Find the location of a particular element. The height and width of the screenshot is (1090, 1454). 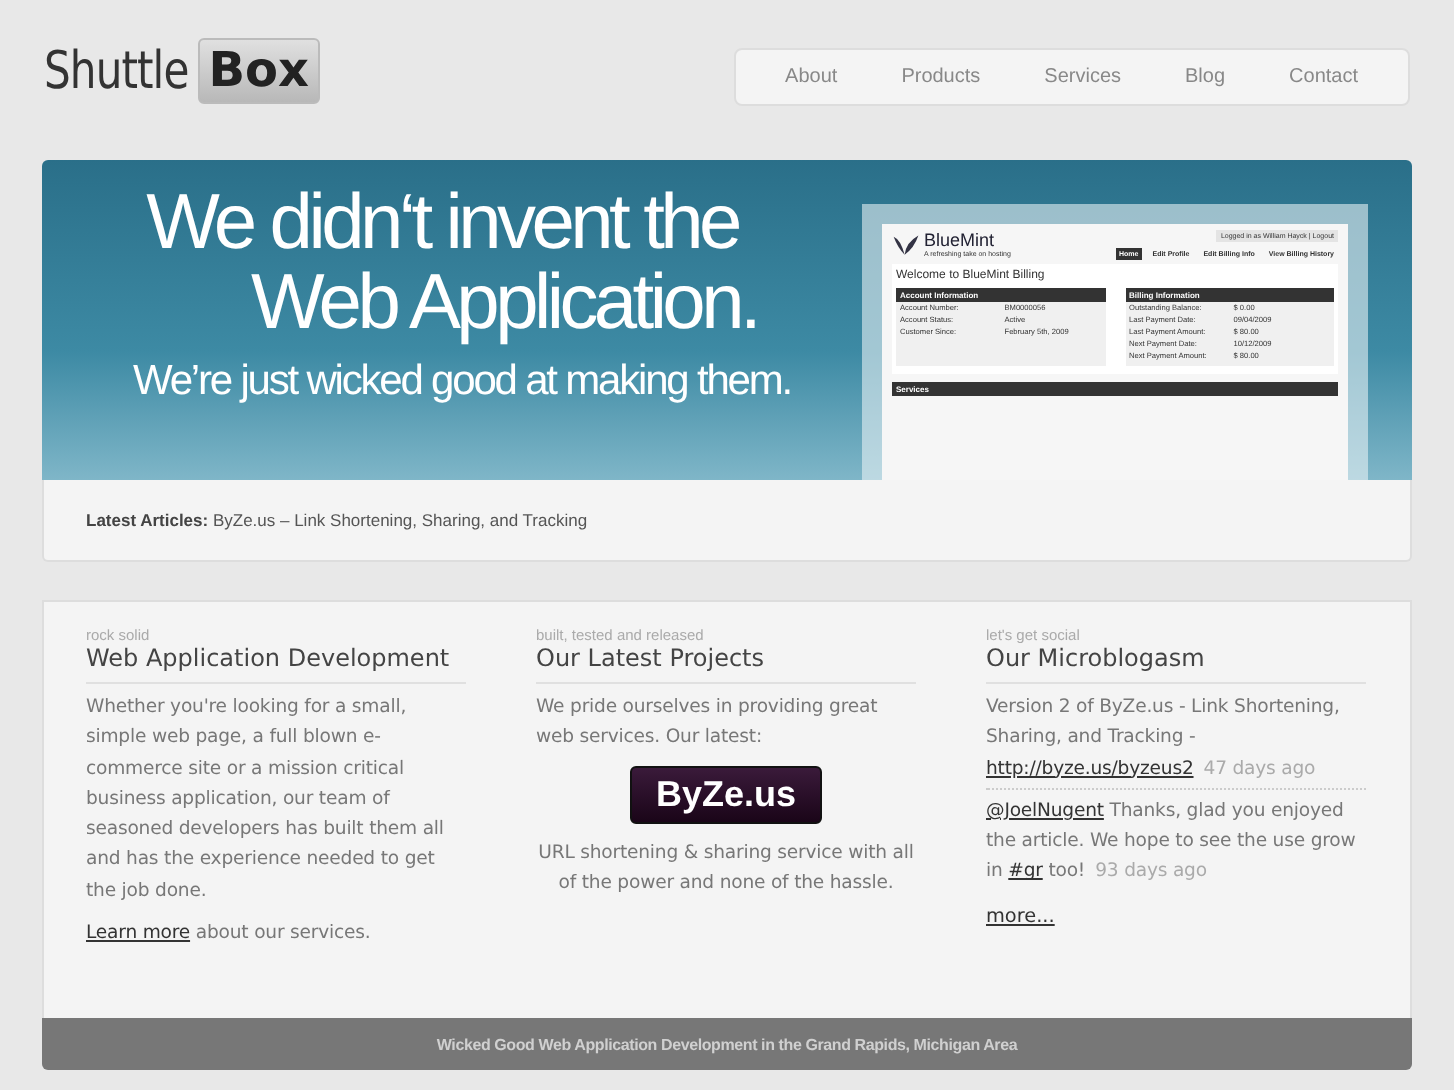

latest-articles-text: Latest Articles: ByZe.us – Link Shortening, Sharing, and Tracking is located at coordinates (337, 520).